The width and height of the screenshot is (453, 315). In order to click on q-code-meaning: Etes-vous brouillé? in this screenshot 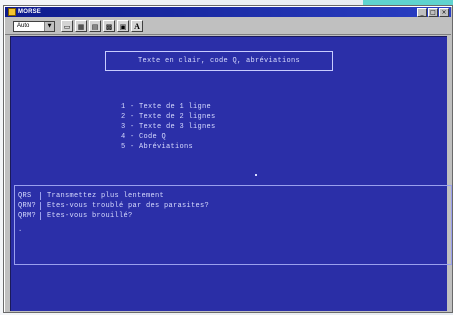, I will do `click(90, 216)`.